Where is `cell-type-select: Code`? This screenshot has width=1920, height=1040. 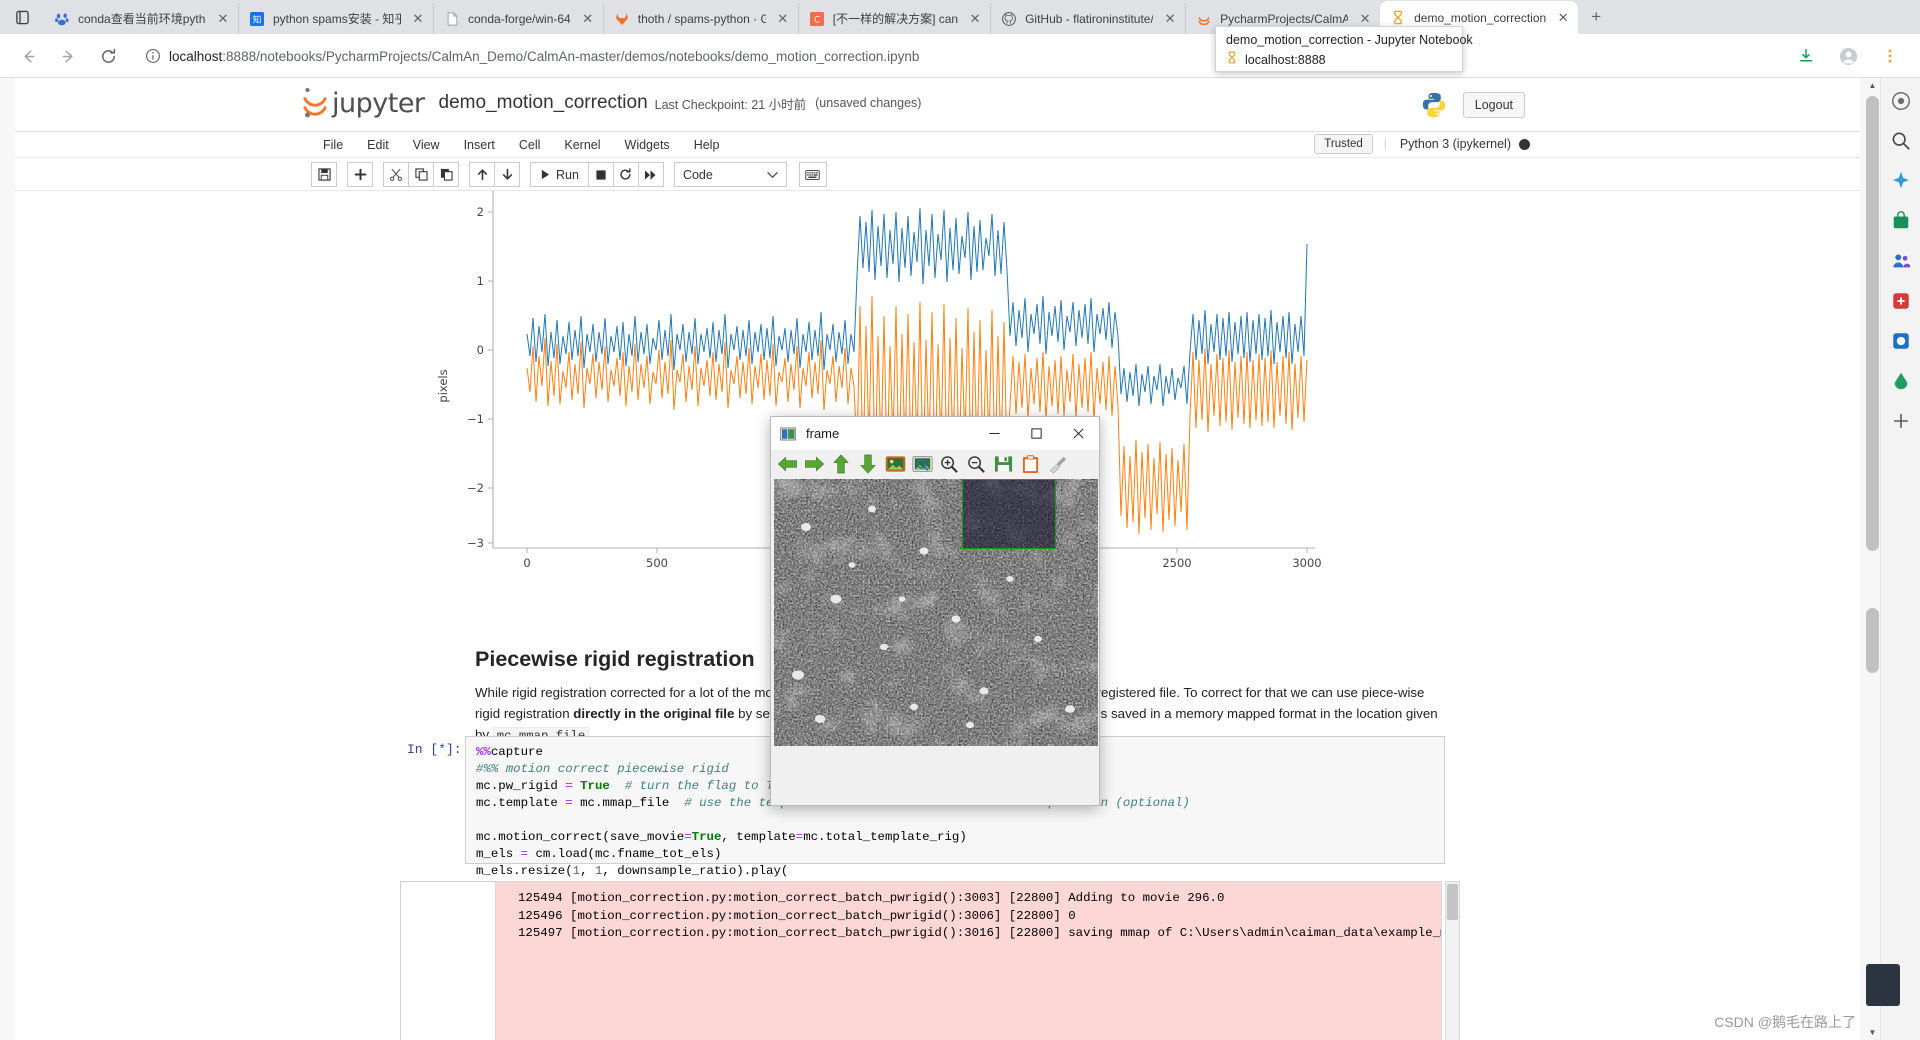
cell-type-select: Code is located at coordinates (730, 174).